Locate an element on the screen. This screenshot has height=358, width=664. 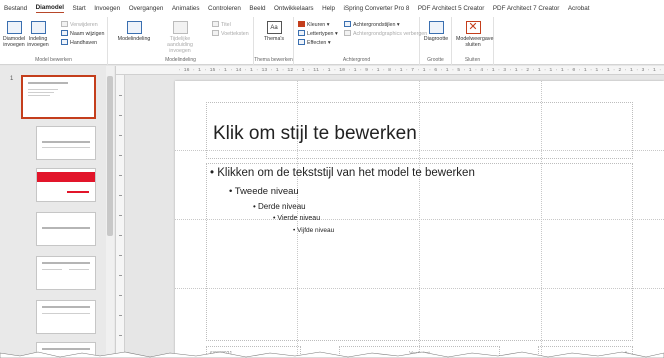
lettertypen-button: Lettertypen ▾ is located at coordinates (318, 34).